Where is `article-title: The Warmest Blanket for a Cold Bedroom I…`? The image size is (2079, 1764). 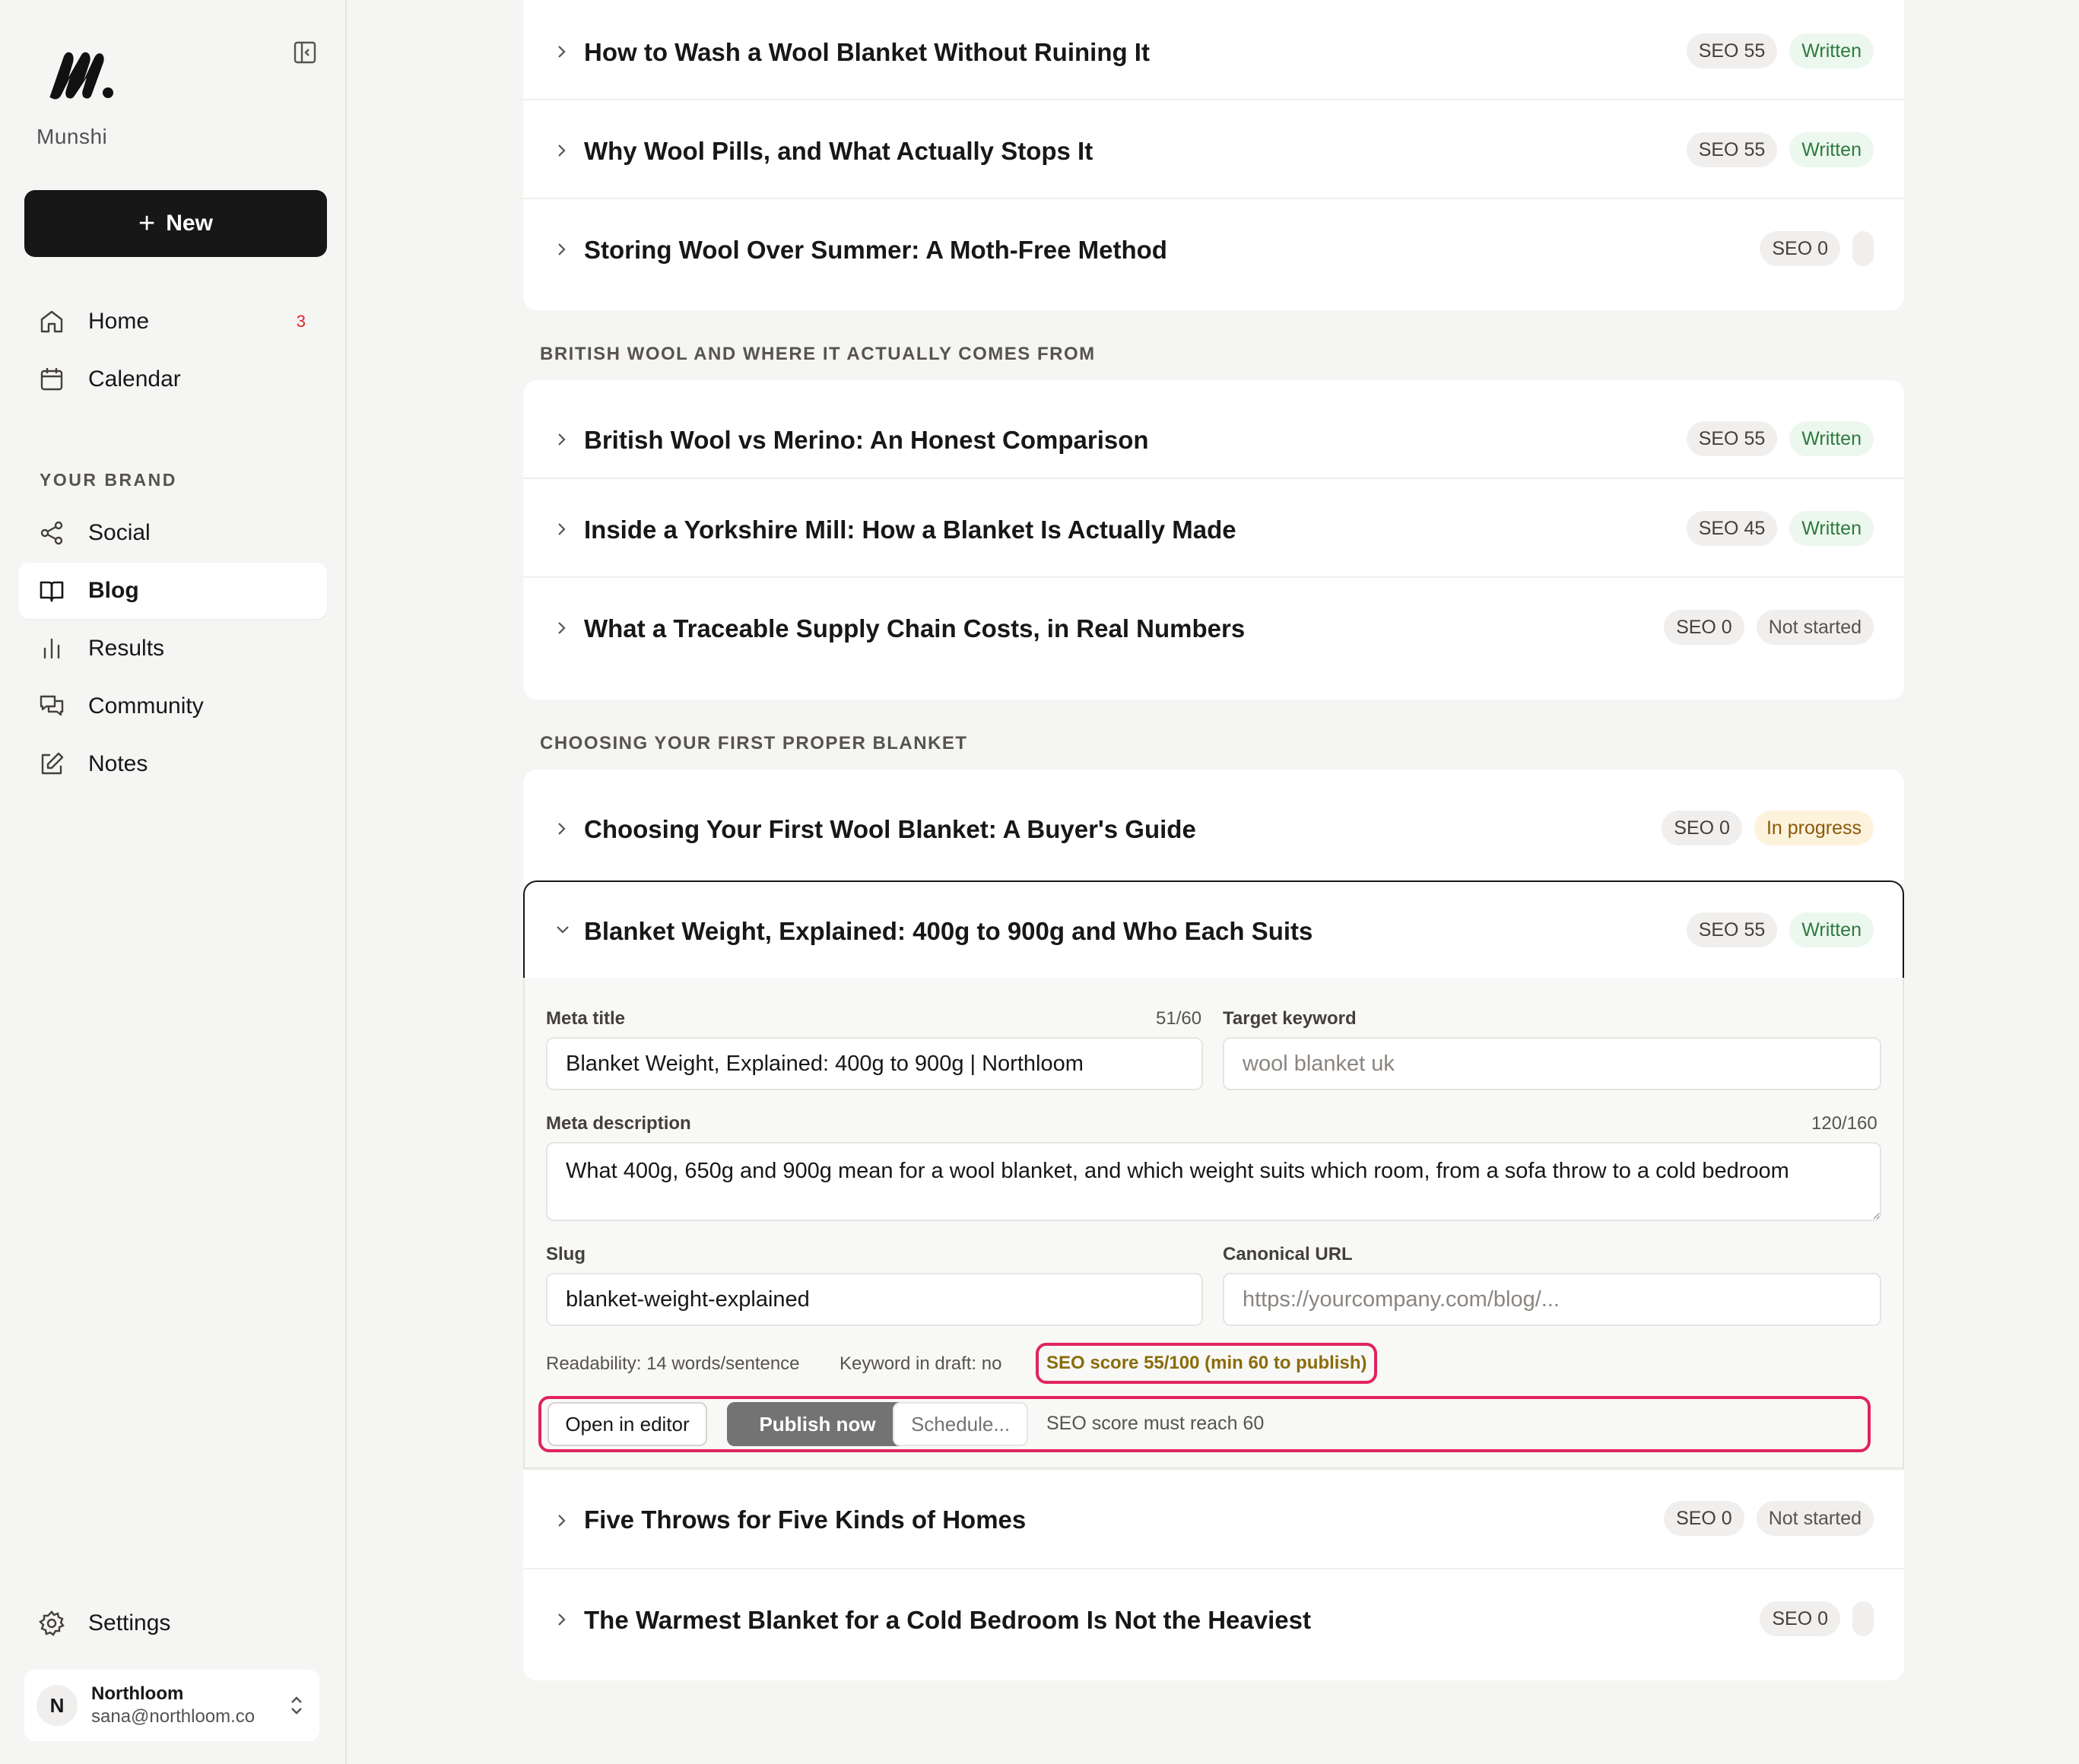
article-title: The Warmest Blanket for a Cold Bedroom I… is located at coordinates (947, 1620).